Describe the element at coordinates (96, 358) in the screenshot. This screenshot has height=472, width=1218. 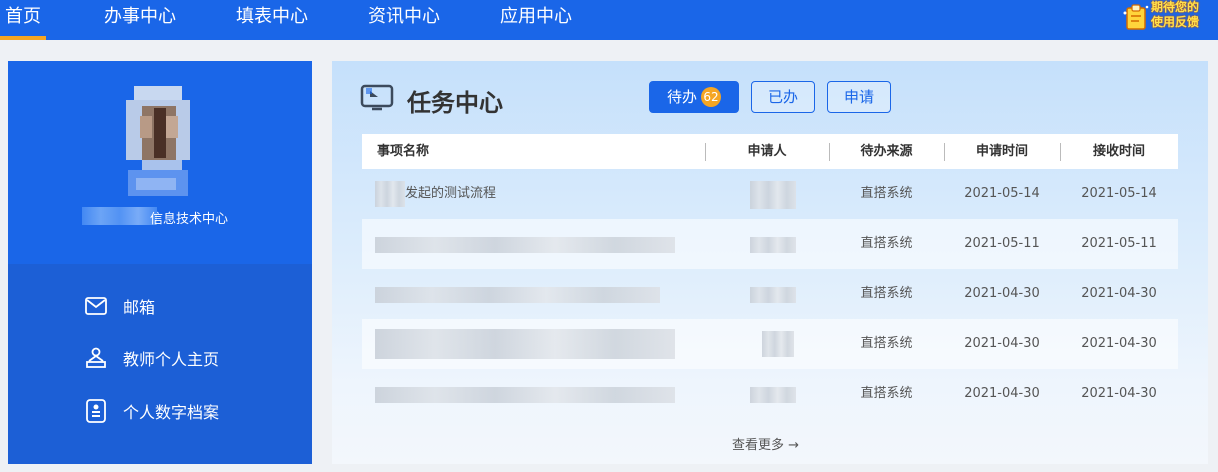
I see `teacher-home-icon` at that location.